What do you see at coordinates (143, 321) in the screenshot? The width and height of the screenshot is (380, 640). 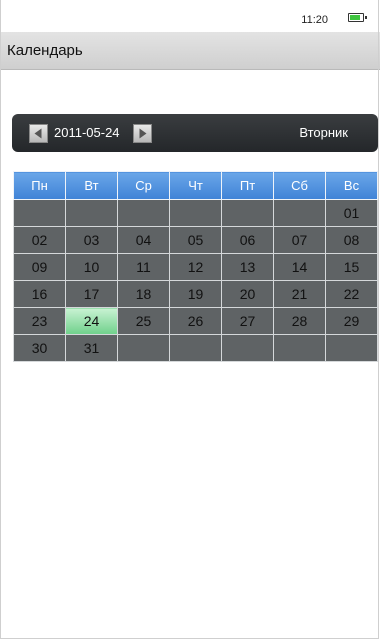 I see `calendar-day-cell: 25` at bounding box center [143, 321].